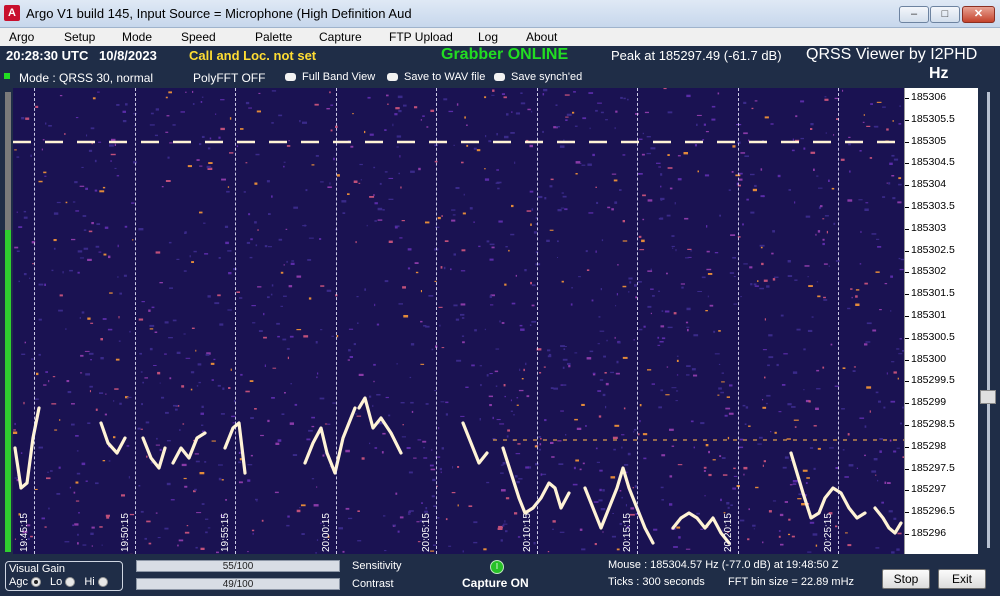 Image resolution: width=1000 pixels, height=596 pixels. Describe the element at coordinates (906, 579) in the screenshot. I see `stop-button: Stop` at that location.